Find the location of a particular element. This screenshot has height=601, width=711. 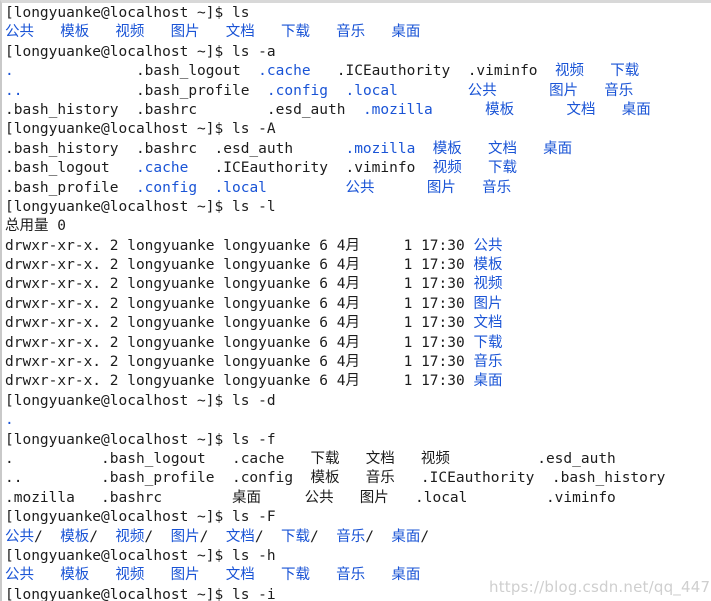

prompt-line: [longyuanke@localhost ~]$ ls -i is located at coordinates (358, 593).